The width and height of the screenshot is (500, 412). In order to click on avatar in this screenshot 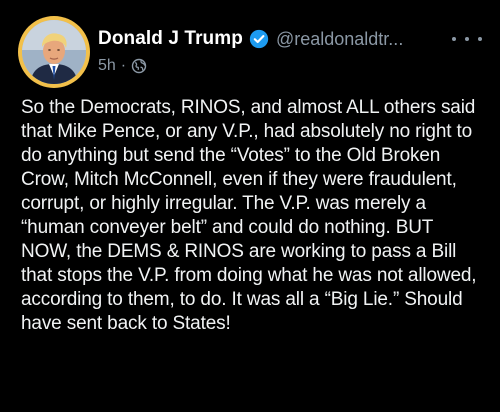, I will do `click(54, 52)`.